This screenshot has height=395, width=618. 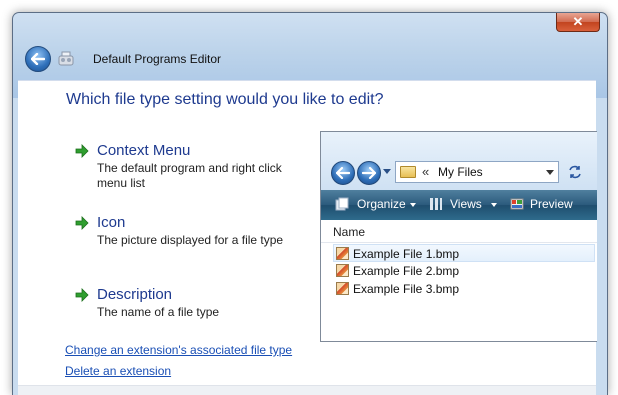 I want to click on views-dropdown-icon, so click(x=494, y=205).